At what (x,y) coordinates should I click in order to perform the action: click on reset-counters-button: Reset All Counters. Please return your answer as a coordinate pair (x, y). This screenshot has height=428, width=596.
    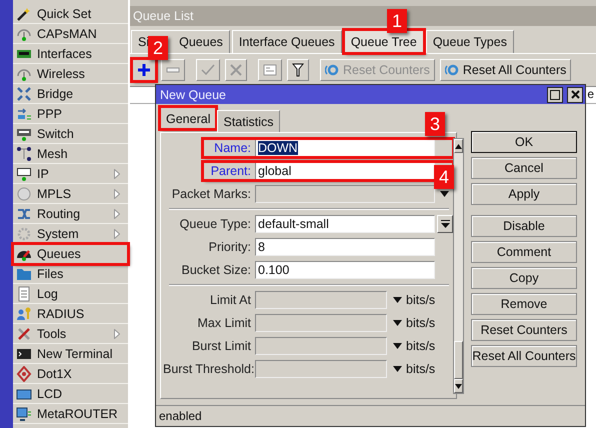
    Looking at the image, I should click on (506, 70).